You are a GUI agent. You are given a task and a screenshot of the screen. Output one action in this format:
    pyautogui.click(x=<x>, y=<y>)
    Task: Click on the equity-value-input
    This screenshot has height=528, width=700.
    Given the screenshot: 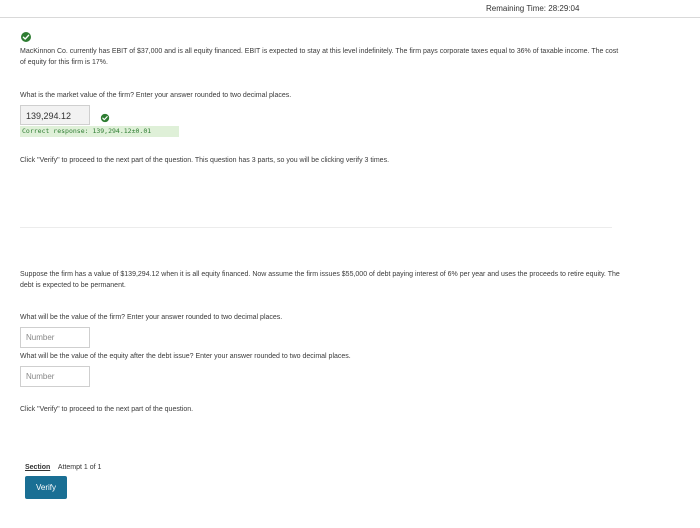 What is the action you would take?
    pyautogui.click(x=55, y=376)
    